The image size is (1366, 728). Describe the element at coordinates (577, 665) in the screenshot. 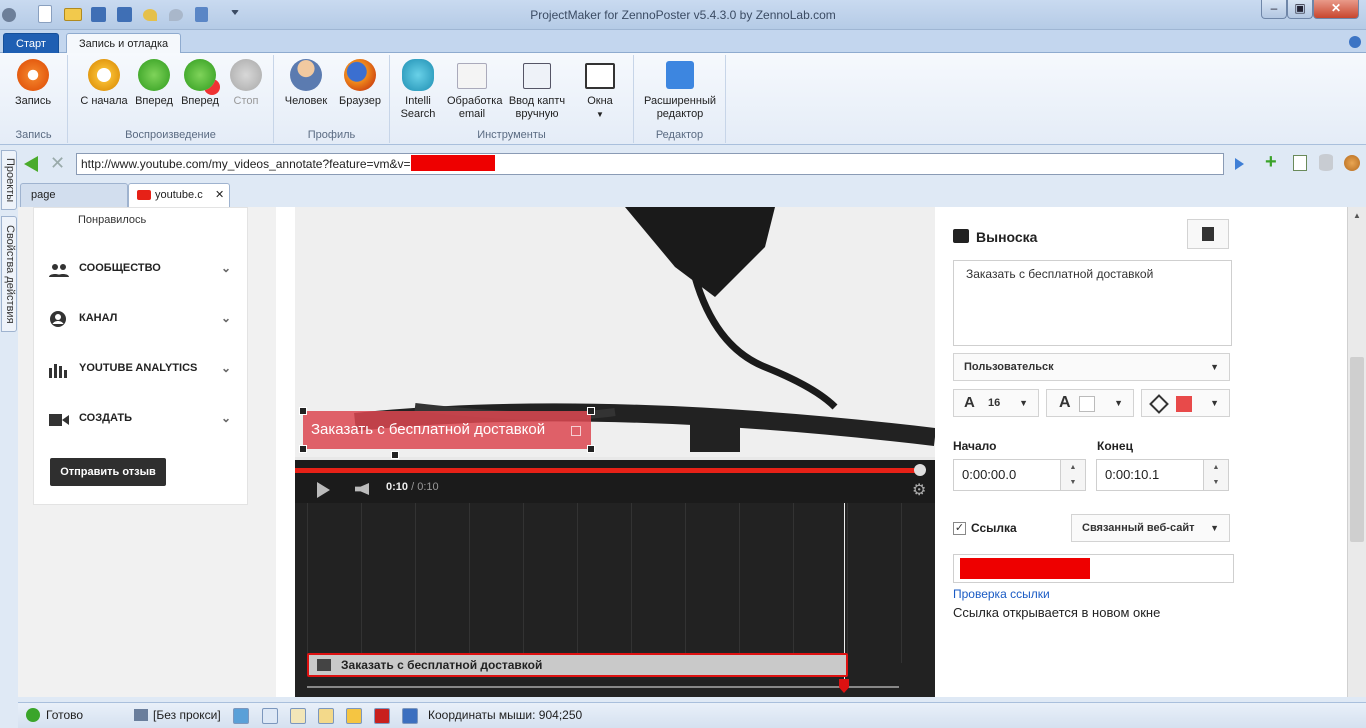

I see `timeline-annotation-bar: Заказать с бесплатной доставкой` at that location.